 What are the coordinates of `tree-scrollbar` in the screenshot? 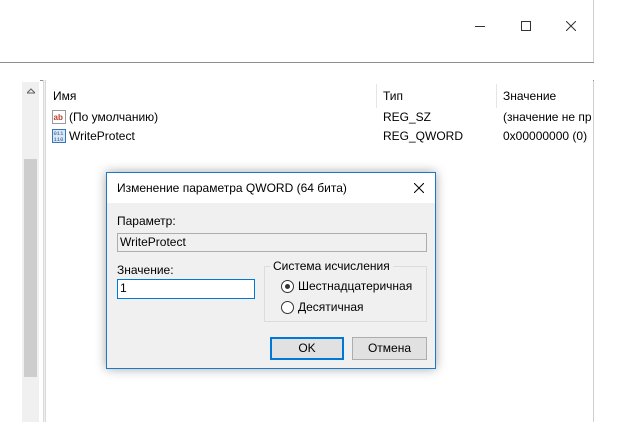 It's located at (30, 252).